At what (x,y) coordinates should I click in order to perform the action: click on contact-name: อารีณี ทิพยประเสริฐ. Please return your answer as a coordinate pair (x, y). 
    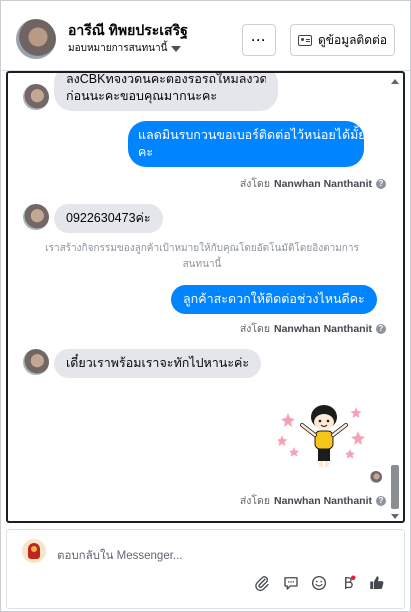
    Looking at the image, I should click on (128, 31).